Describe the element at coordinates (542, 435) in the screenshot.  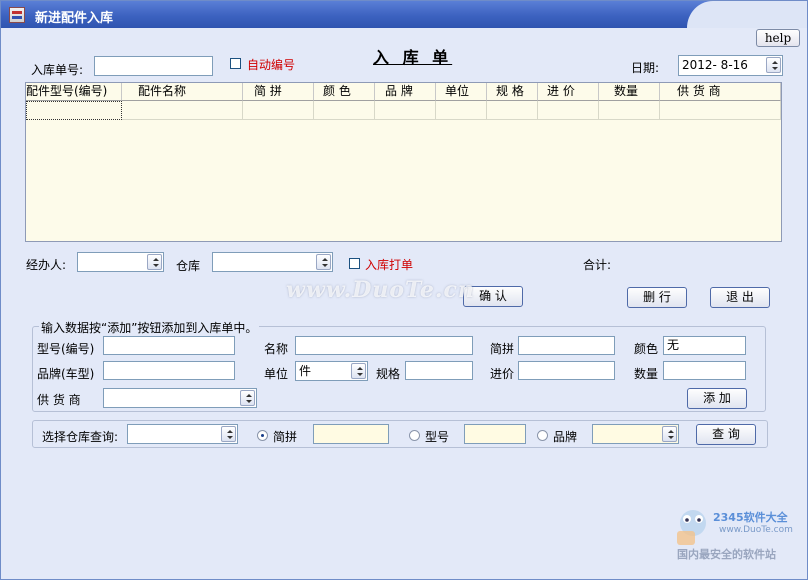
I see `brand-radio` at that location.